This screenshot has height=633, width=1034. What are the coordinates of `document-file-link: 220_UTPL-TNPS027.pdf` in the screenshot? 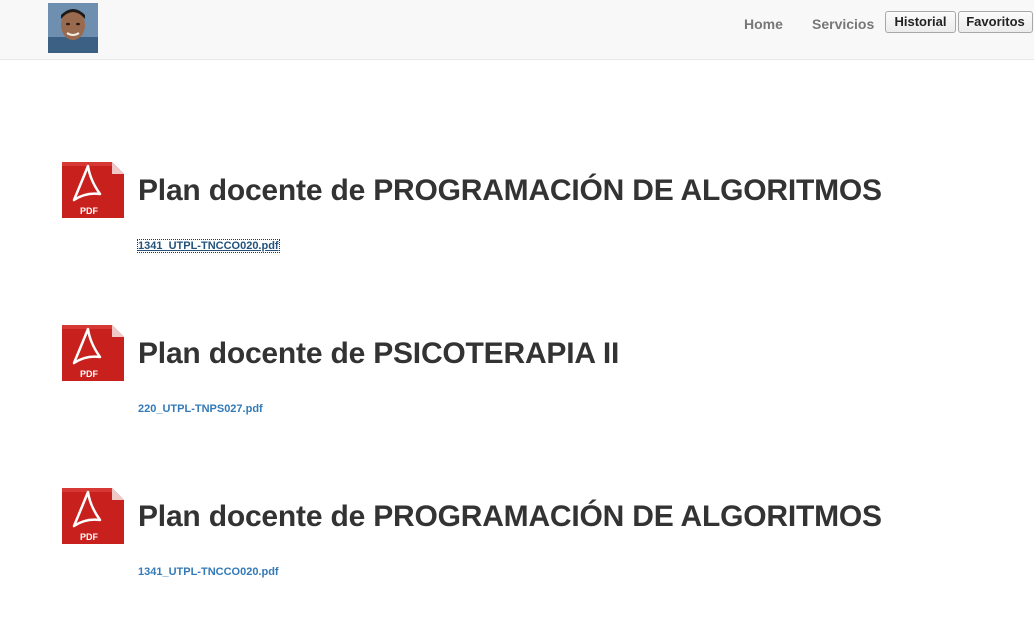 It's located at (200, 409).